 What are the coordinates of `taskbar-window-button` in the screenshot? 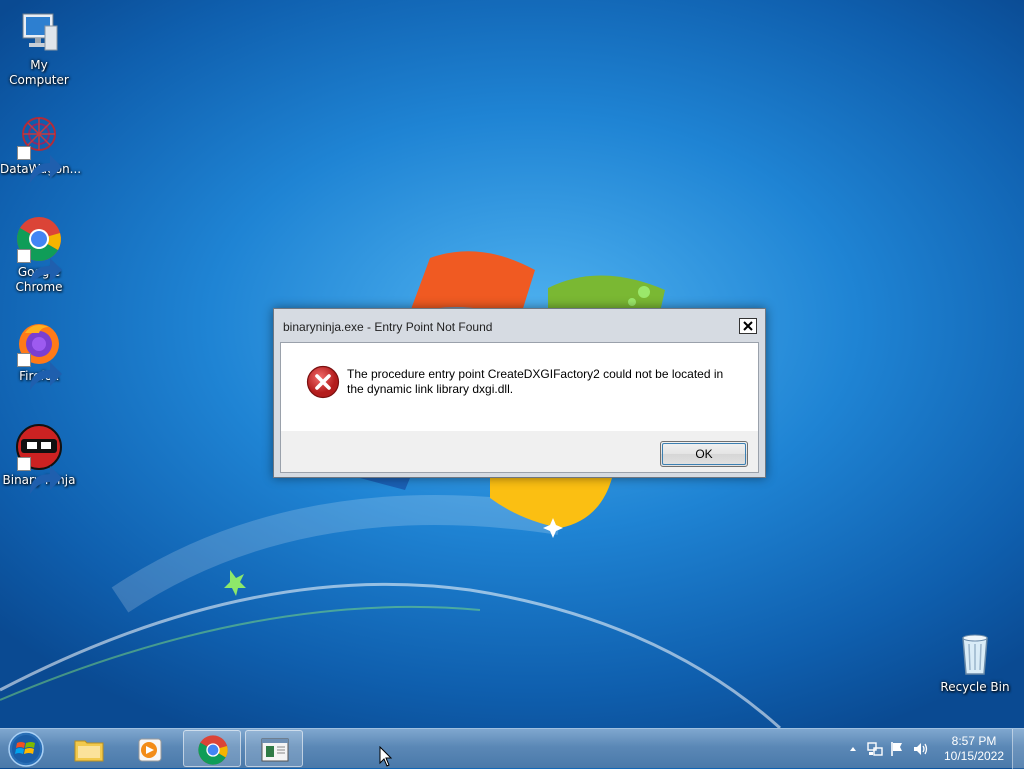 It's located at (274, 748).